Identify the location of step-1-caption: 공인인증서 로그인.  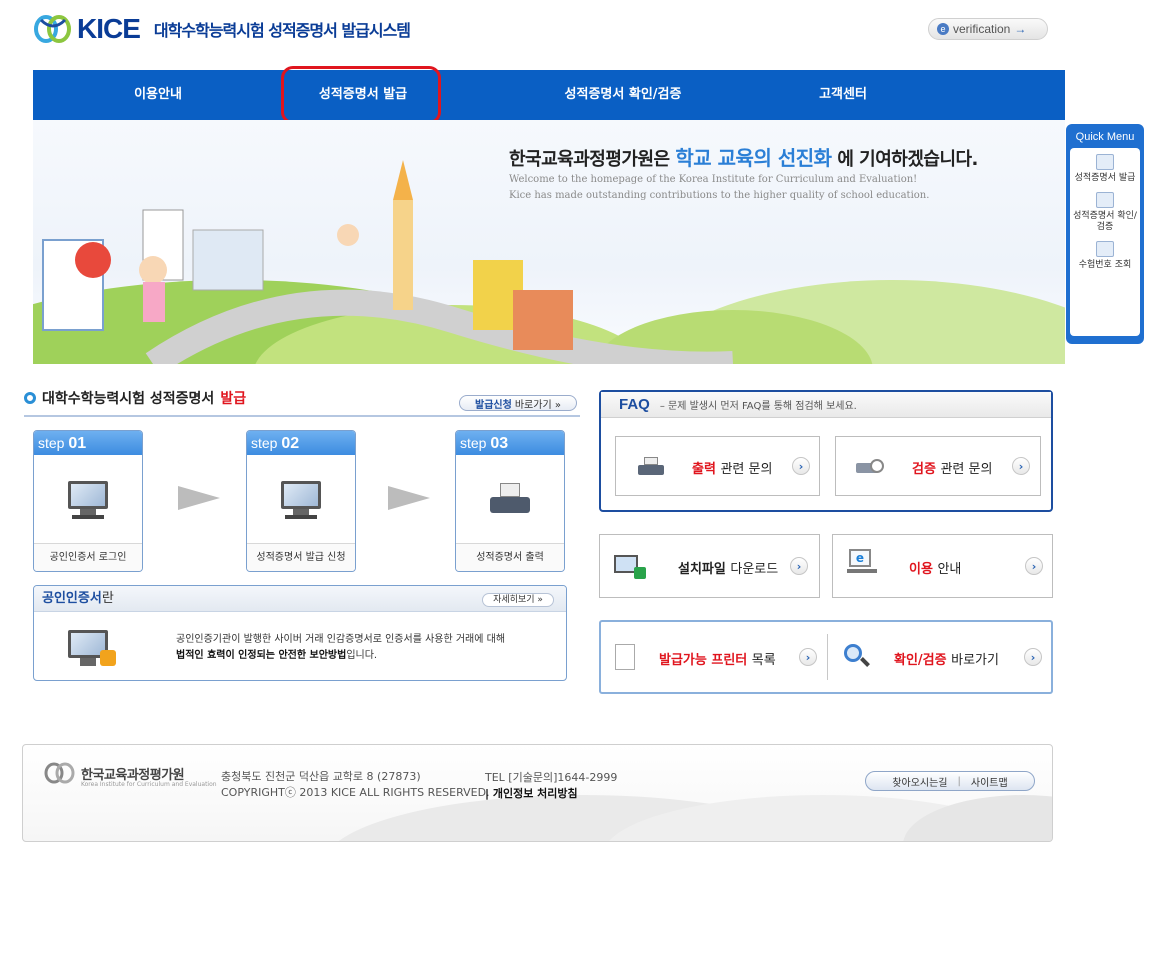
(88, 557).